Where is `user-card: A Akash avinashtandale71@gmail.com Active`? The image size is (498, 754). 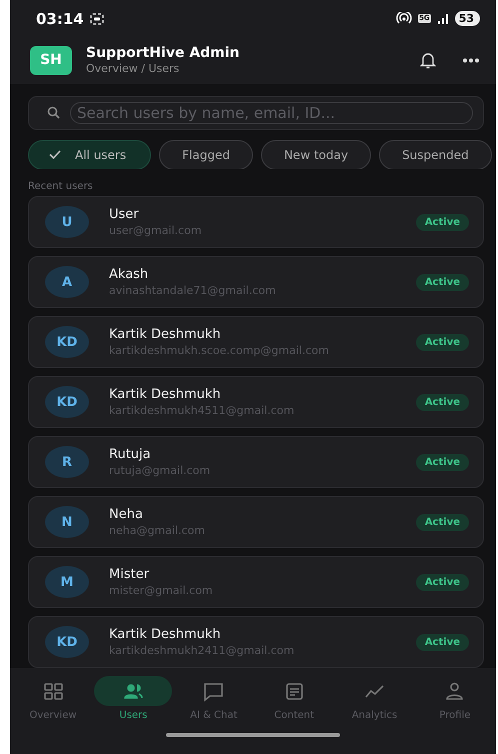 user-card: A Akash avinashtandale71@gmail.com Active is located at coordinates (256, 282).